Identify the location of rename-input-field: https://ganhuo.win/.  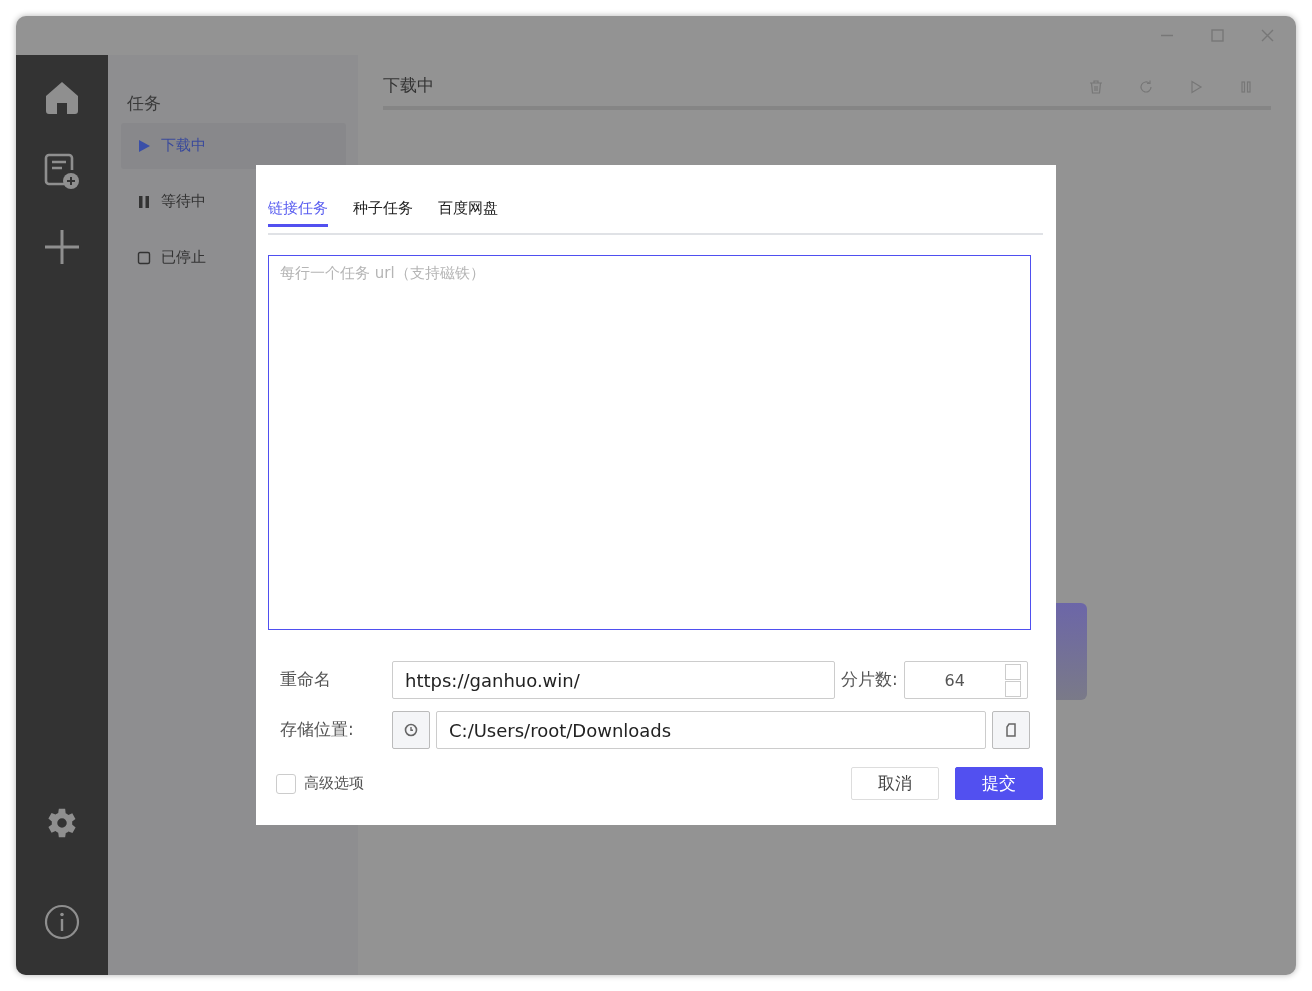
(613, 680).